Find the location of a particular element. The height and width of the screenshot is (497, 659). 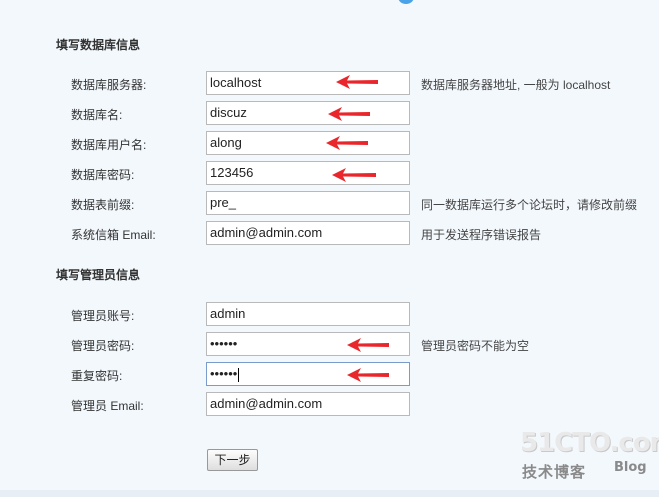

watermark-sub-text: 技术博客 is located at coordinates (554, 472).